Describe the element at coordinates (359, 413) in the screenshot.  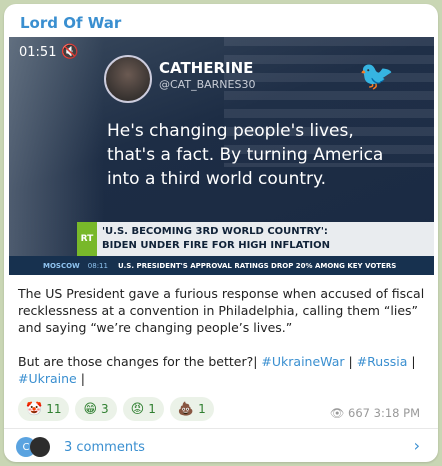
I see `view-count: 667` at that location.